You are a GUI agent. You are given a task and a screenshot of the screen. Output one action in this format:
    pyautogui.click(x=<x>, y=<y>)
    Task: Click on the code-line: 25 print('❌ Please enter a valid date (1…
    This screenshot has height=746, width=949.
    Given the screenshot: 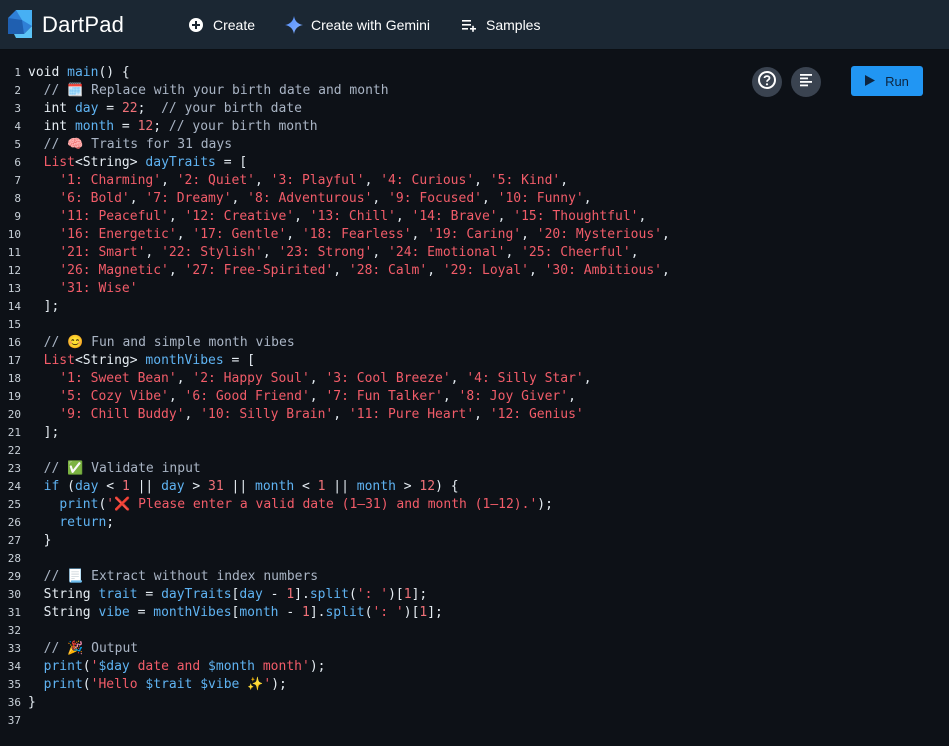 What is the action you would take?
    pyautogui.click(x=474, y=505)
    